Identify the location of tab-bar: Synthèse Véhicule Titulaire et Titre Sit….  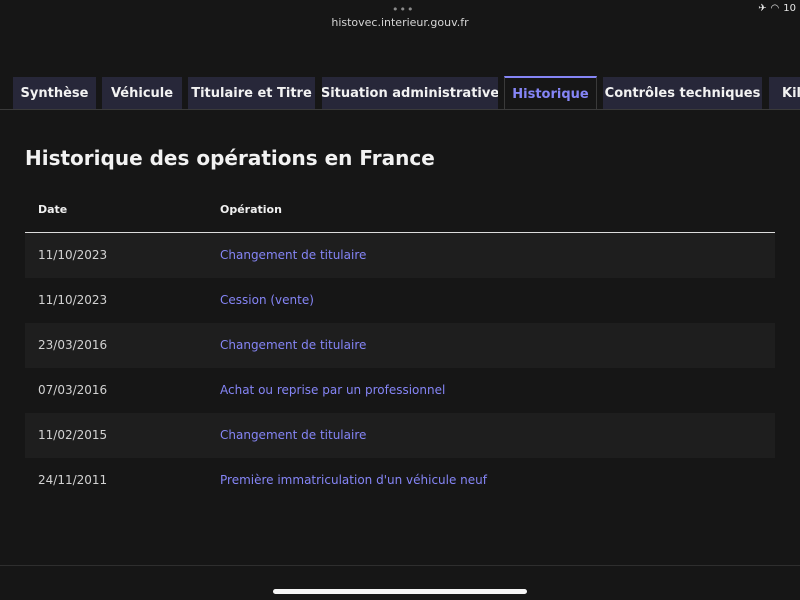
(400, 93).